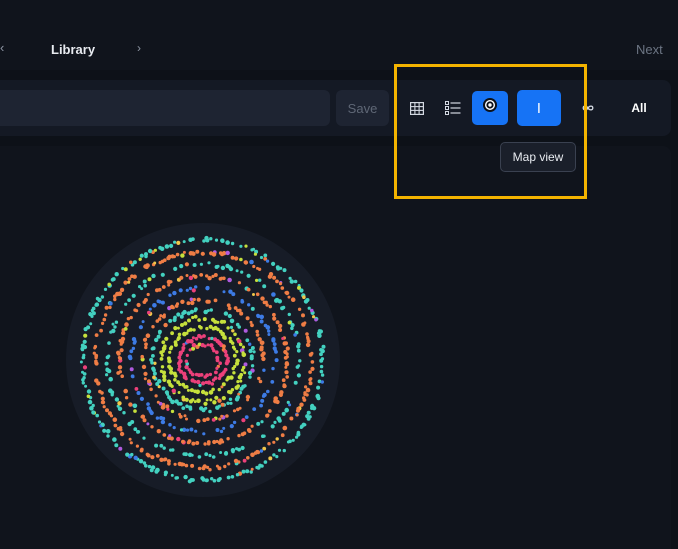 This screenshot has height=549, width=678. Describe the element at coordinates (639, 108) in the screenshot. I see `all-filter-button: All` at that location.